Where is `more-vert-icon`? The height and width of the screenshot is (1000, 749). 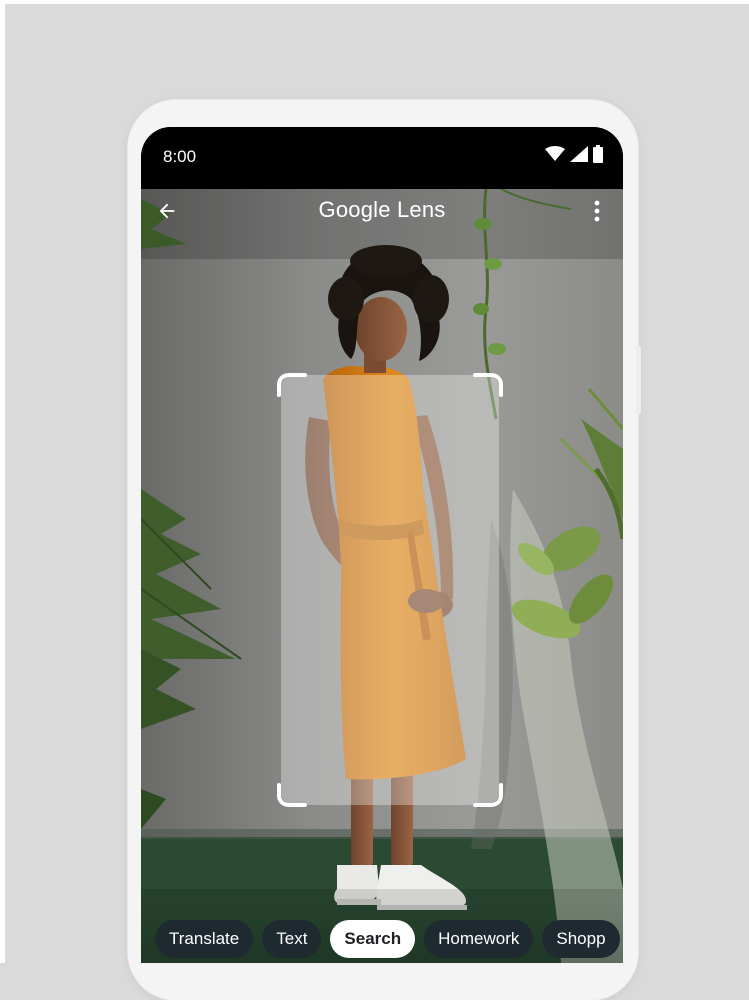 more-vert-icon is located at coordinates (597, 211).